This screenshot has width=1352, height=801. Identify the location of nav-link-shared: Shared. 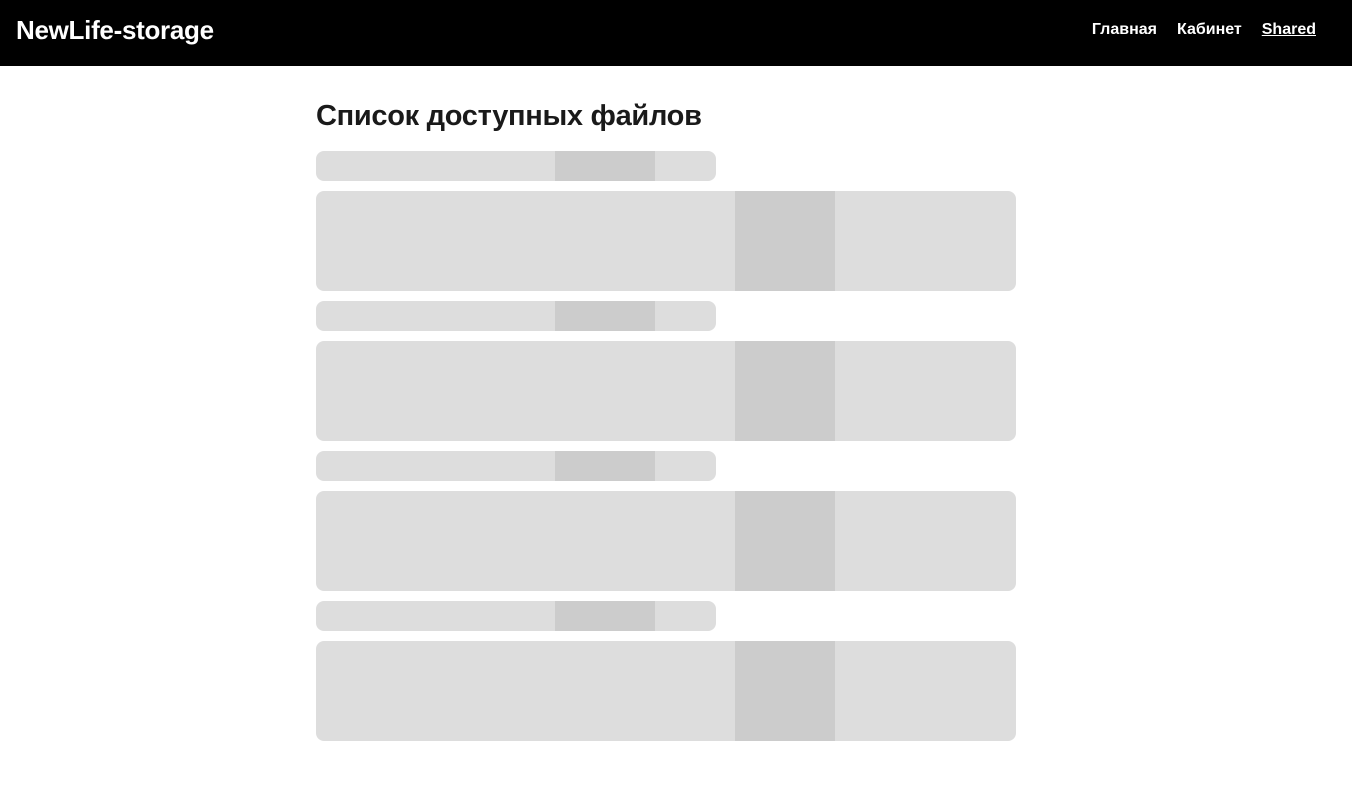
(1289, 30).